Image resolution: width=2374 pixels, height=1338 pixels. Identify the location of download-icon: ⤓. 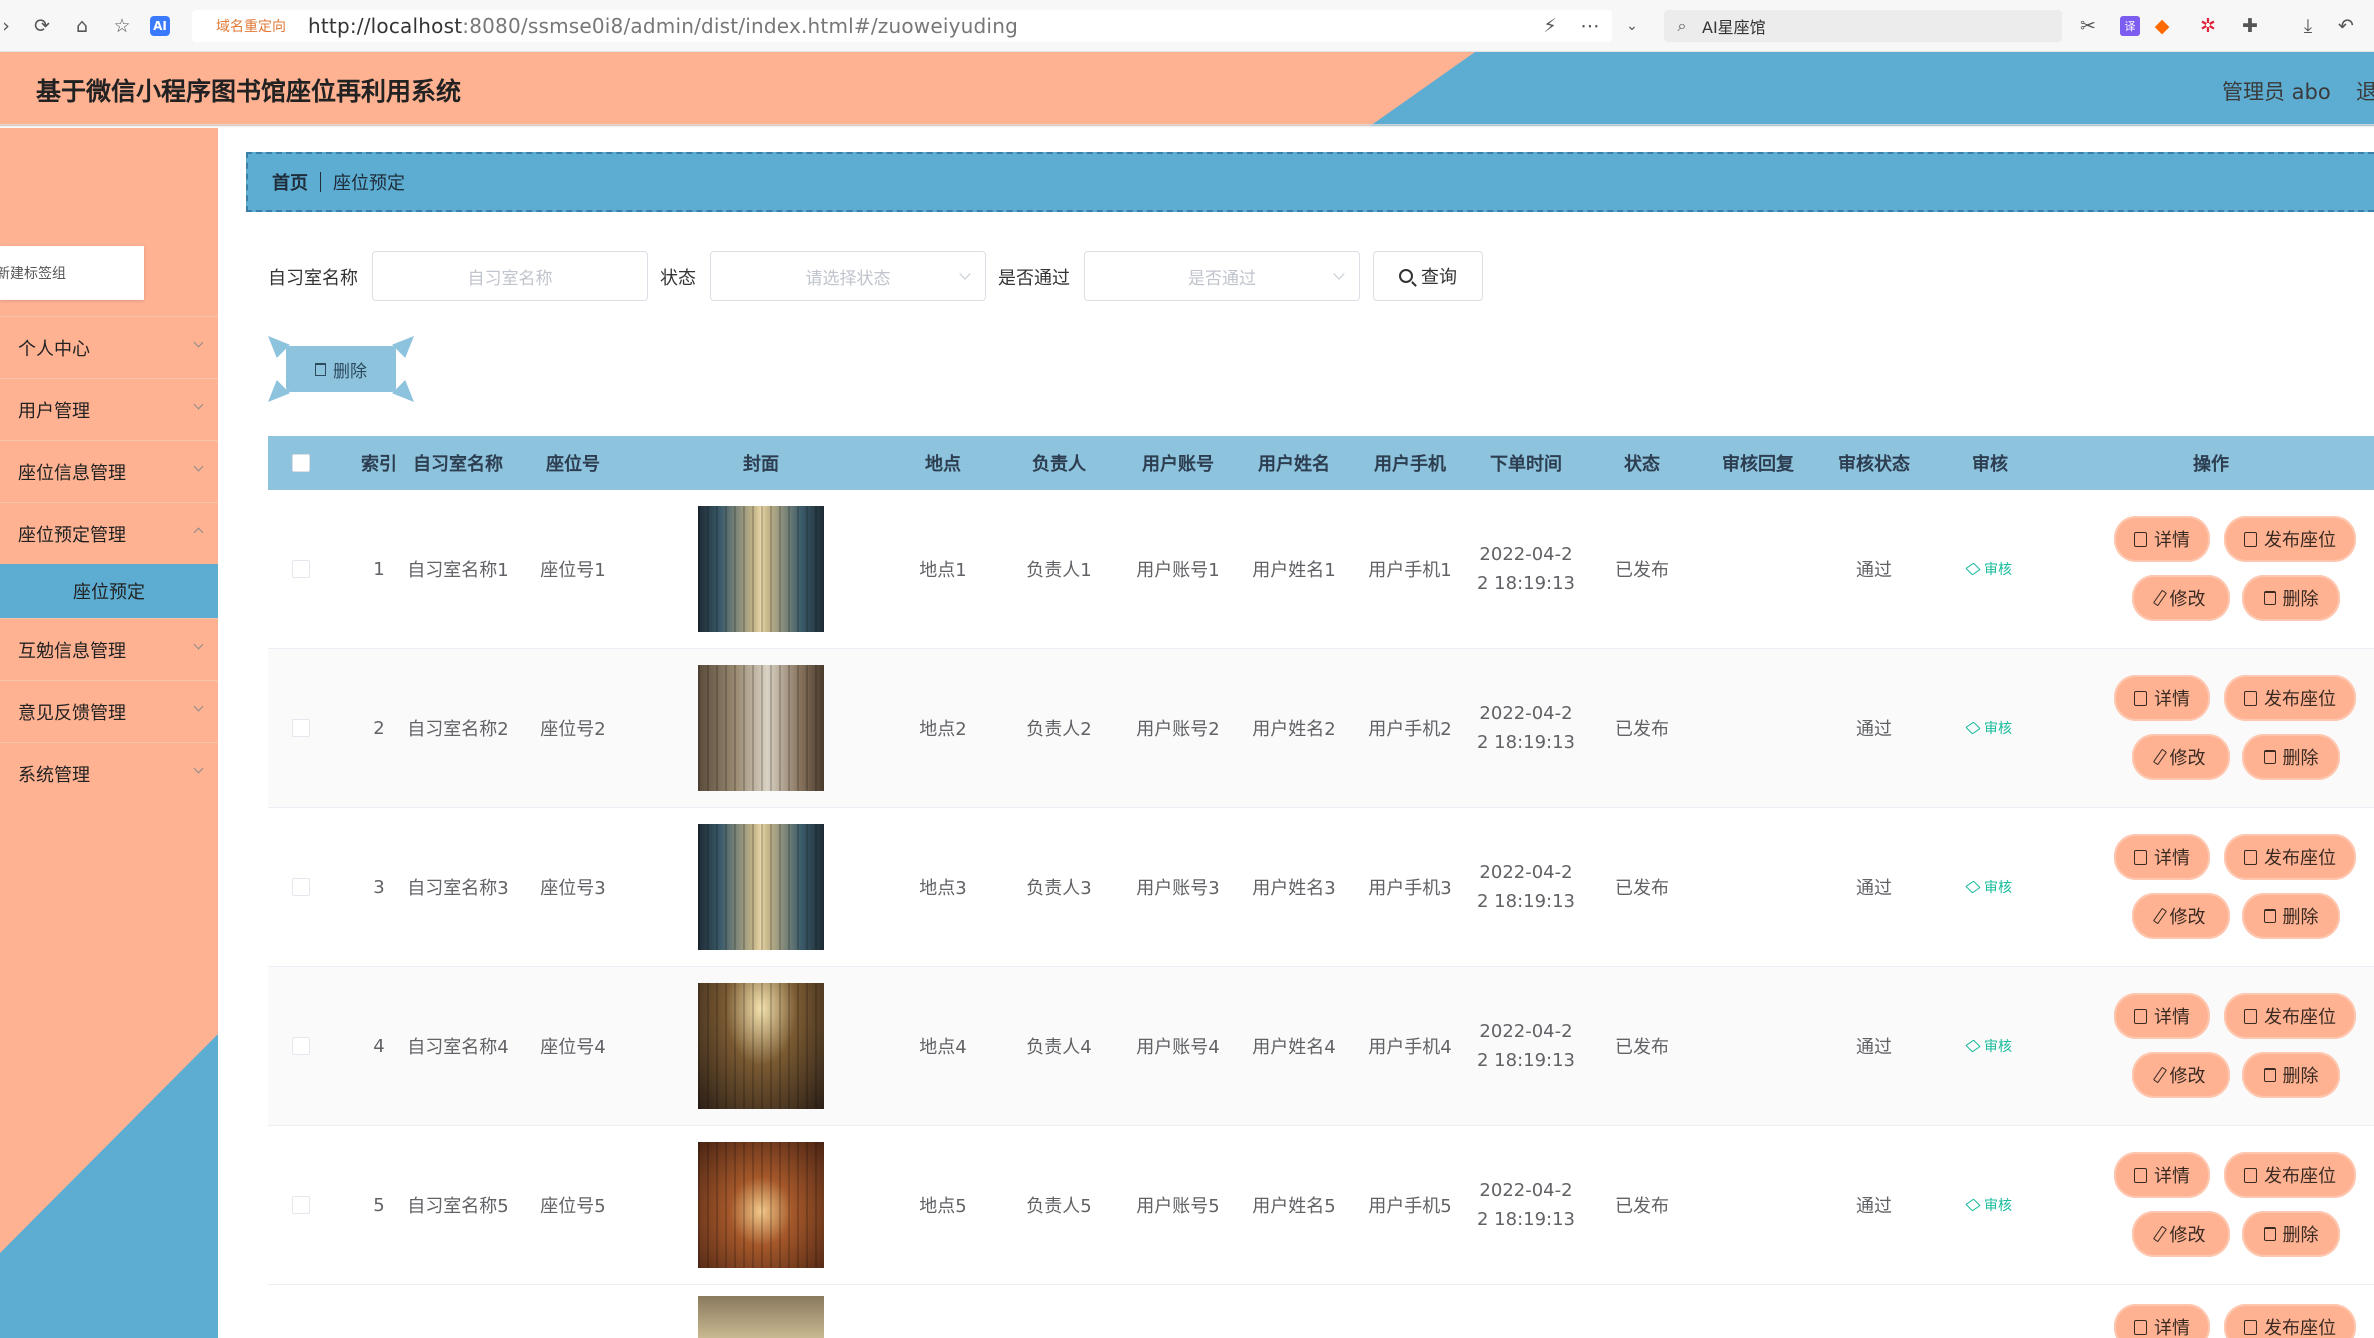
(2308, 26).